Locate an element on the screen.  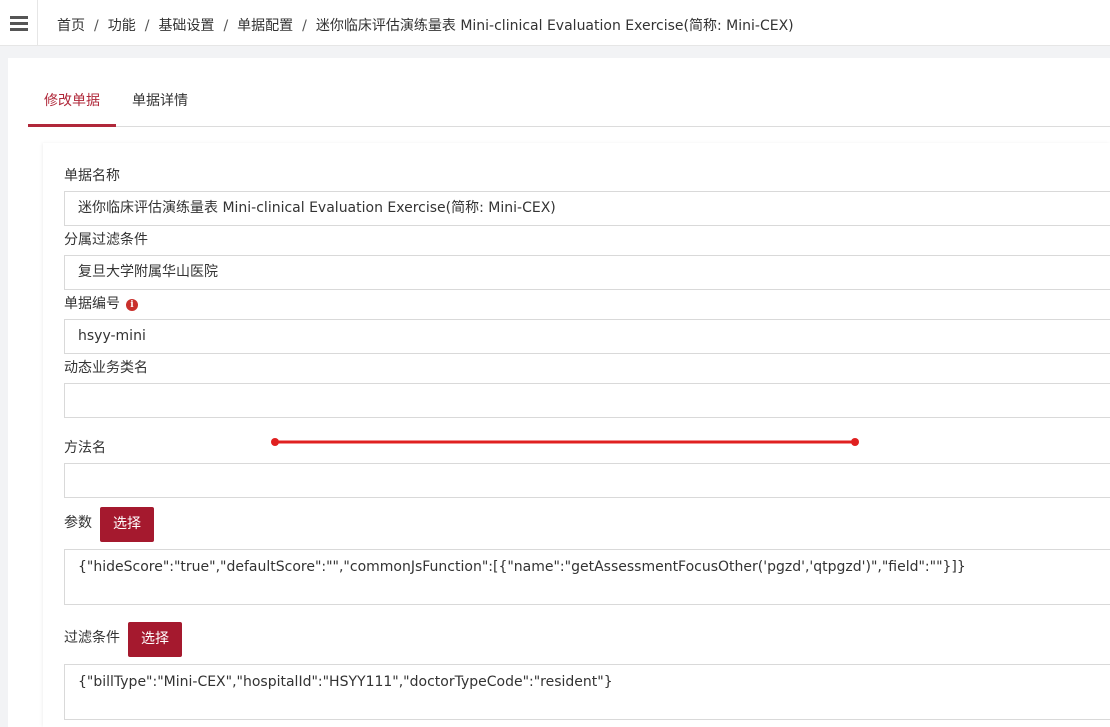
dynamic-class-input is located at coordinates (587, 400).